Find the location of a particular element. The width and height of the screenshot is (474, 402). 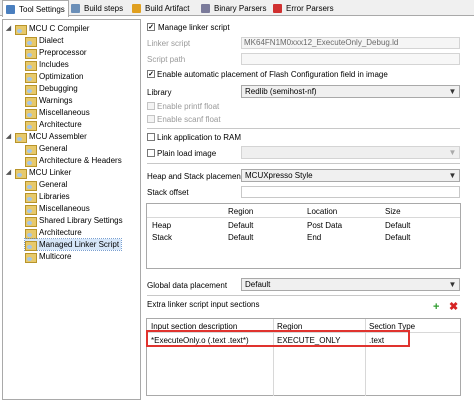

tree-node-libraries: Libraries is located at coordinates (47, 197).